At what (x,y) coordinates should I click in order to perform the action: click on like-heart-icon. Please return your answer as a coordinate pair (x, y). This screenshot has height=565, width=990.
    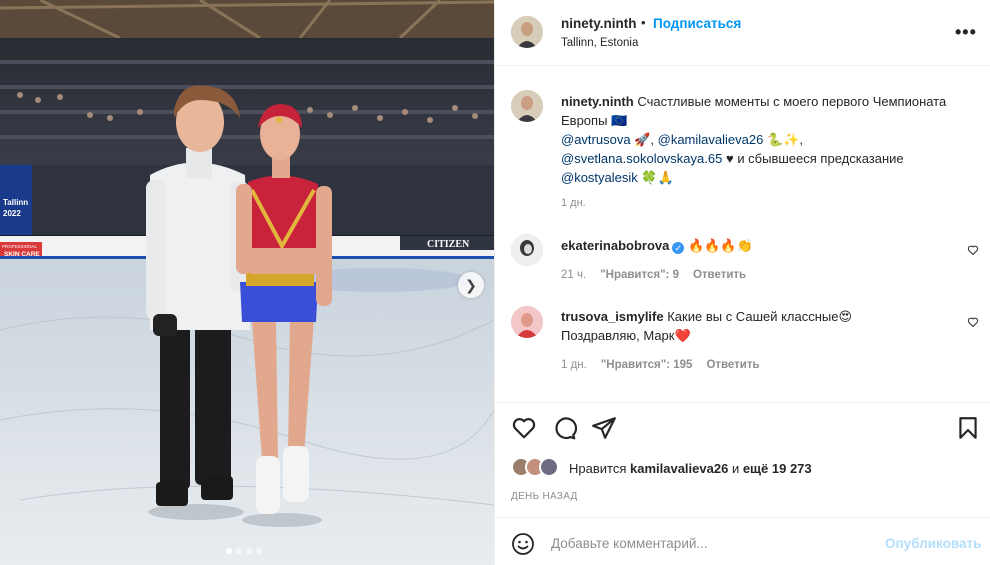
    Looking at the image, I should click on (524, 428).